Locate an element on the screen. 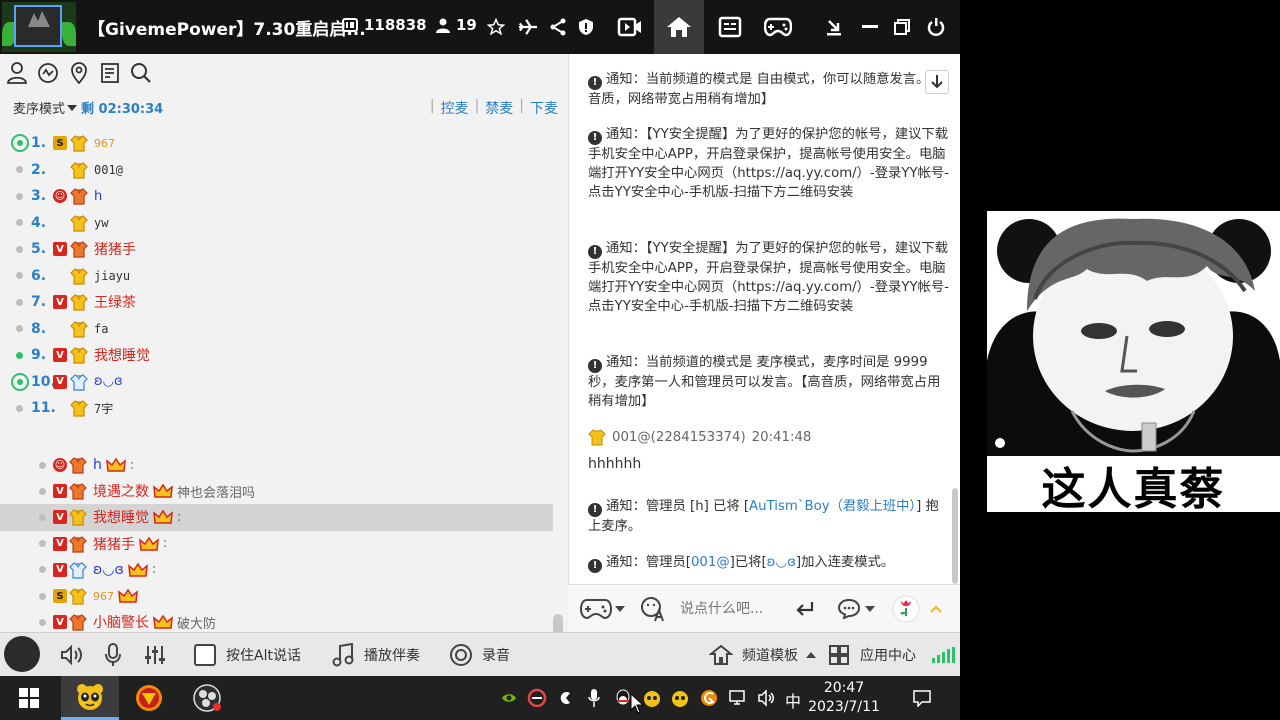 The height and width of the screenshot is (720, 1280). location-pin-icon is located at coordinates (79, 73).